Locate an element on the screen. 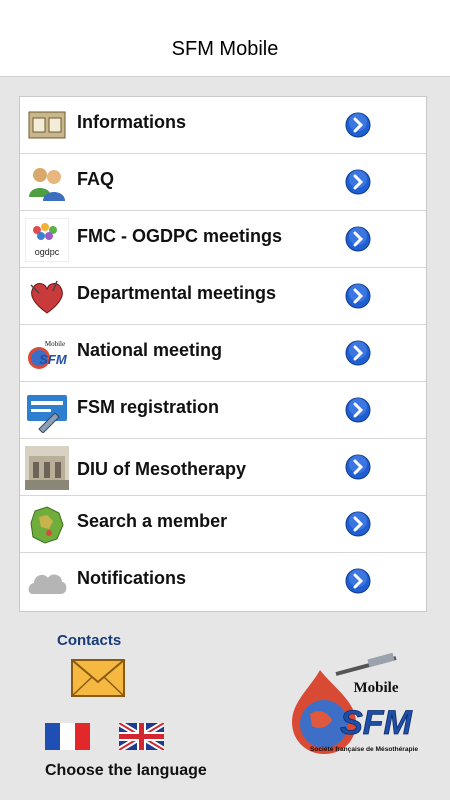 The height and width of the screenshot is (800, 450). menu-item-informations: Informations is located at coordinates (223, 125).